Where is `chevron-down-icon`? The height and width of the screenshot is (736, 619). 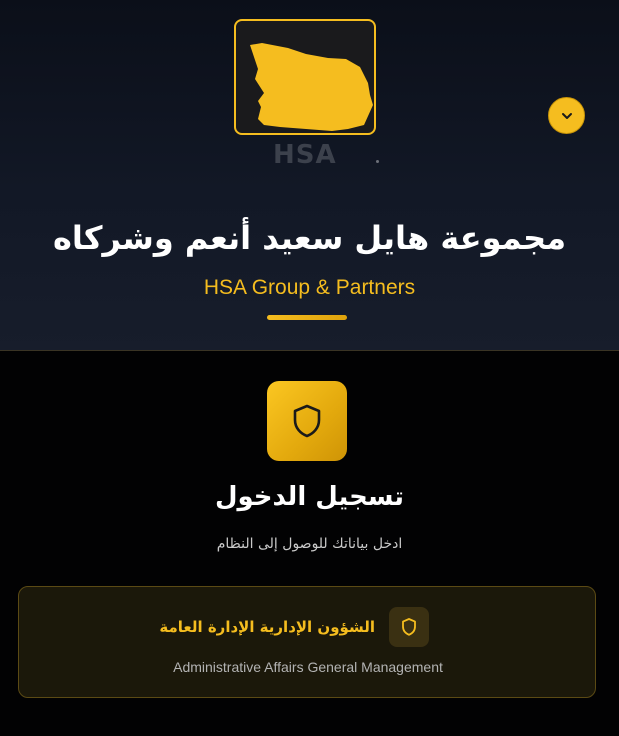 chevron-down-icon is located at coordinates (566, 115).